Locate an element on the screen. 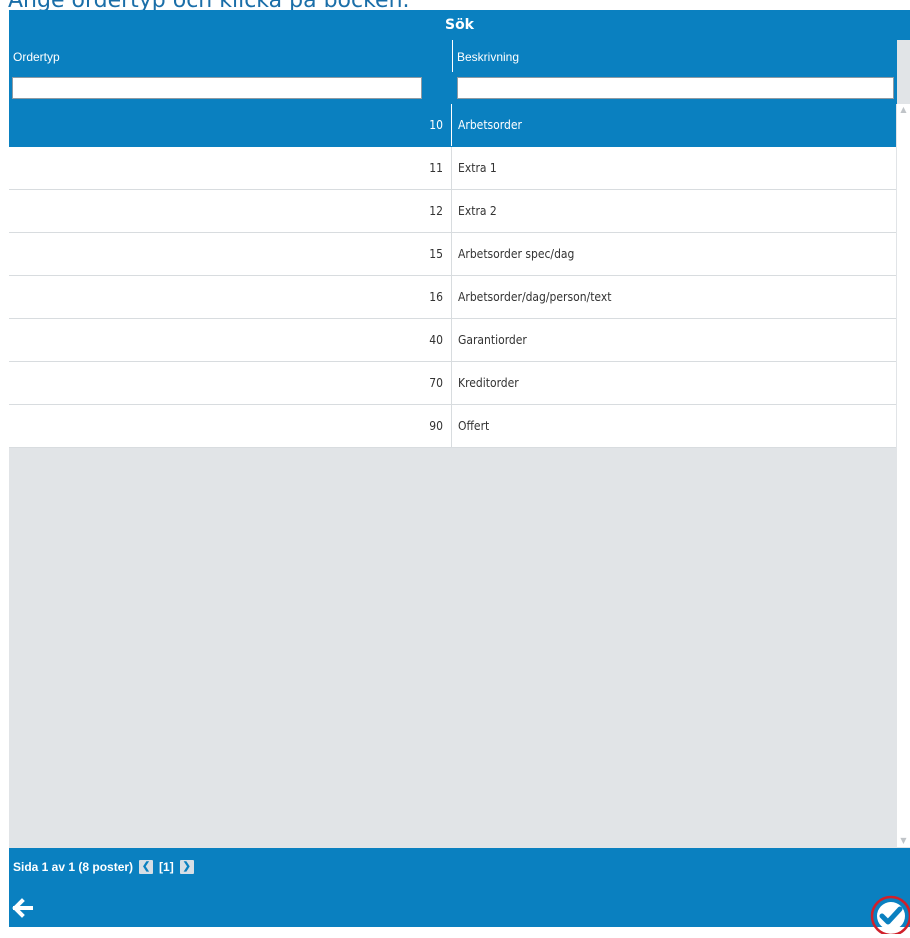  filter-ordertyp-input is located at coordinates (217, 88).